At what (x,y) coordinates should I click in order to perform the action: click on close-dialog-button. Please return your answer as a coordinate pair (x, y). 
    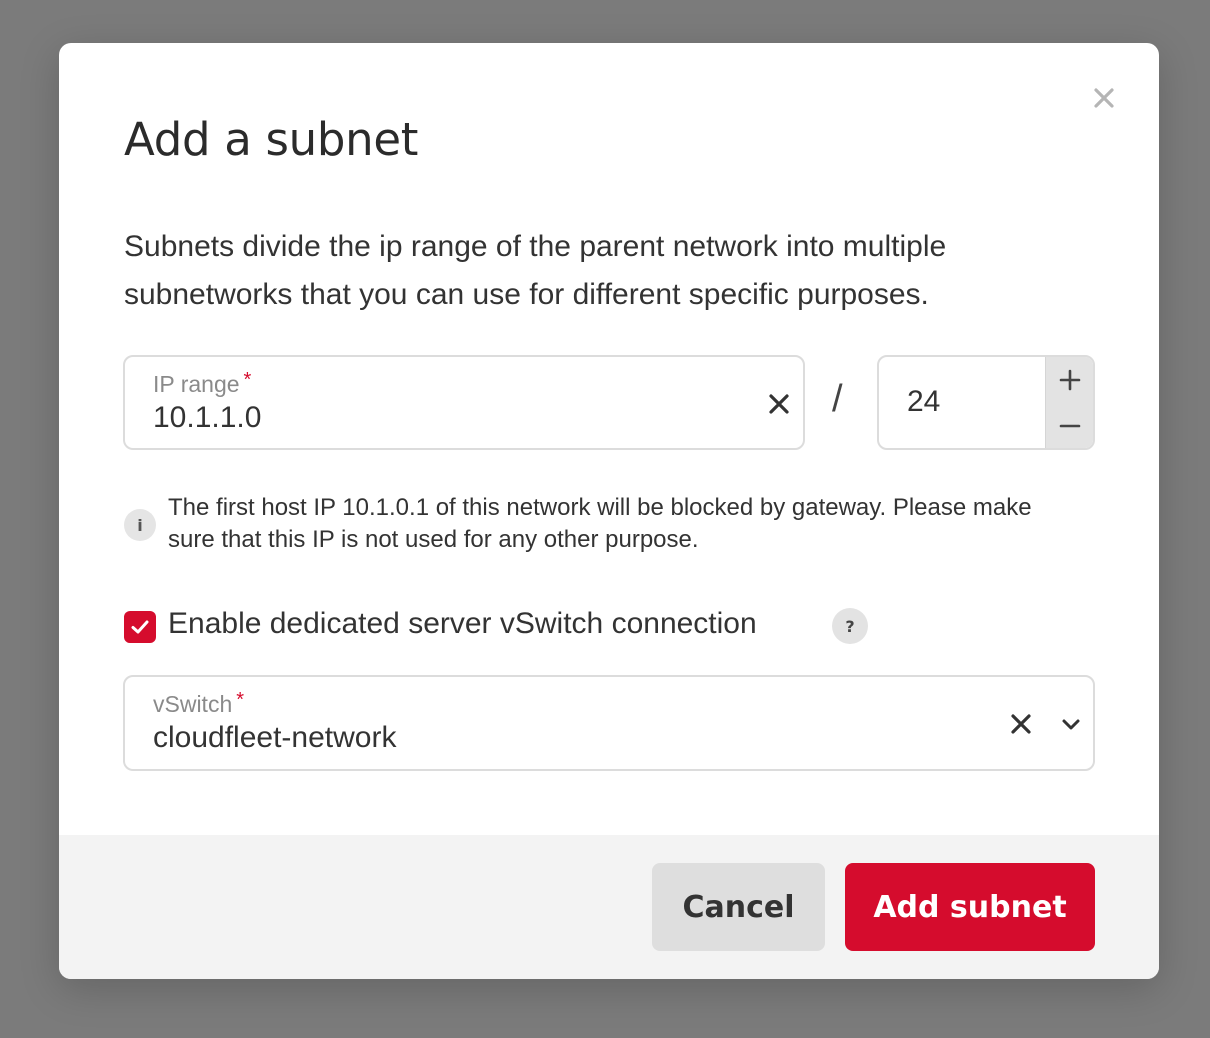
    Looking at the image, I should click on (1104, 98).